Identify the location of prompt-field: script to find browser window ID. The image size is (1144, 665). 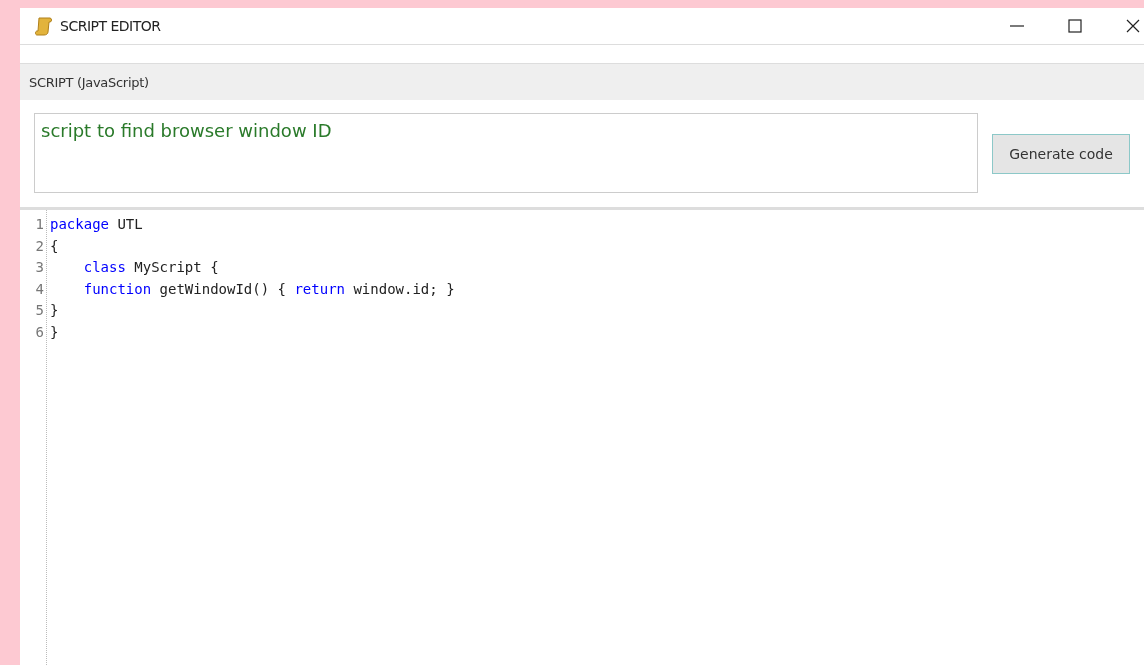
(506, 153).